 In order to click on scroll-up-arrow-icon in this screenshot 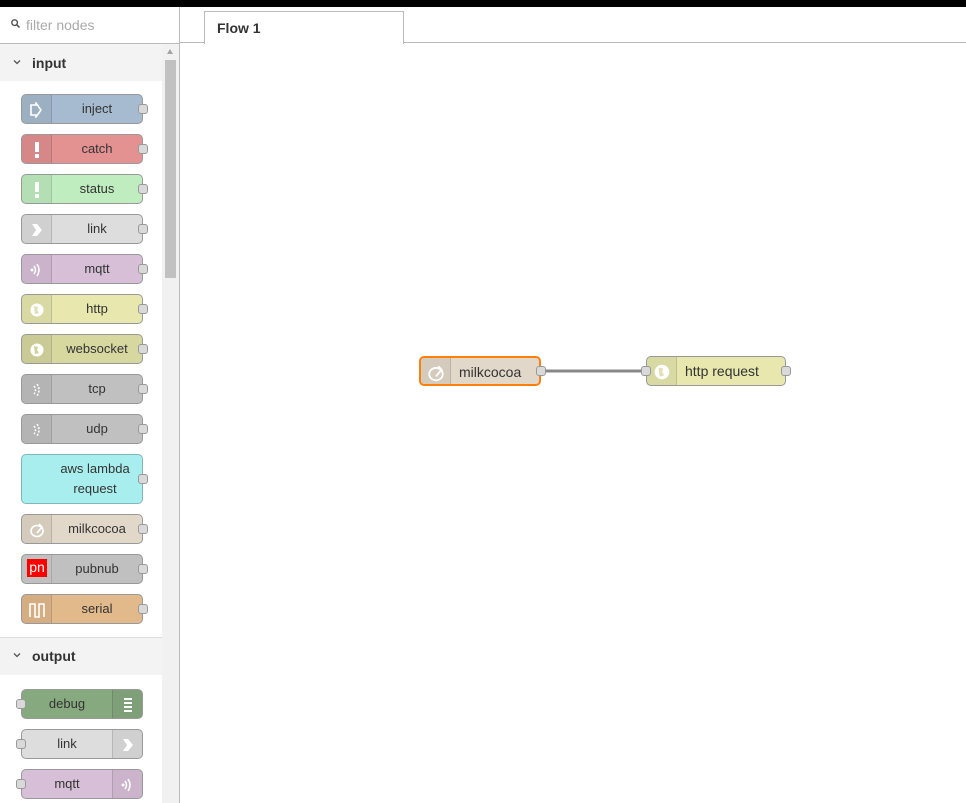, I will do `click(170, 51)`.